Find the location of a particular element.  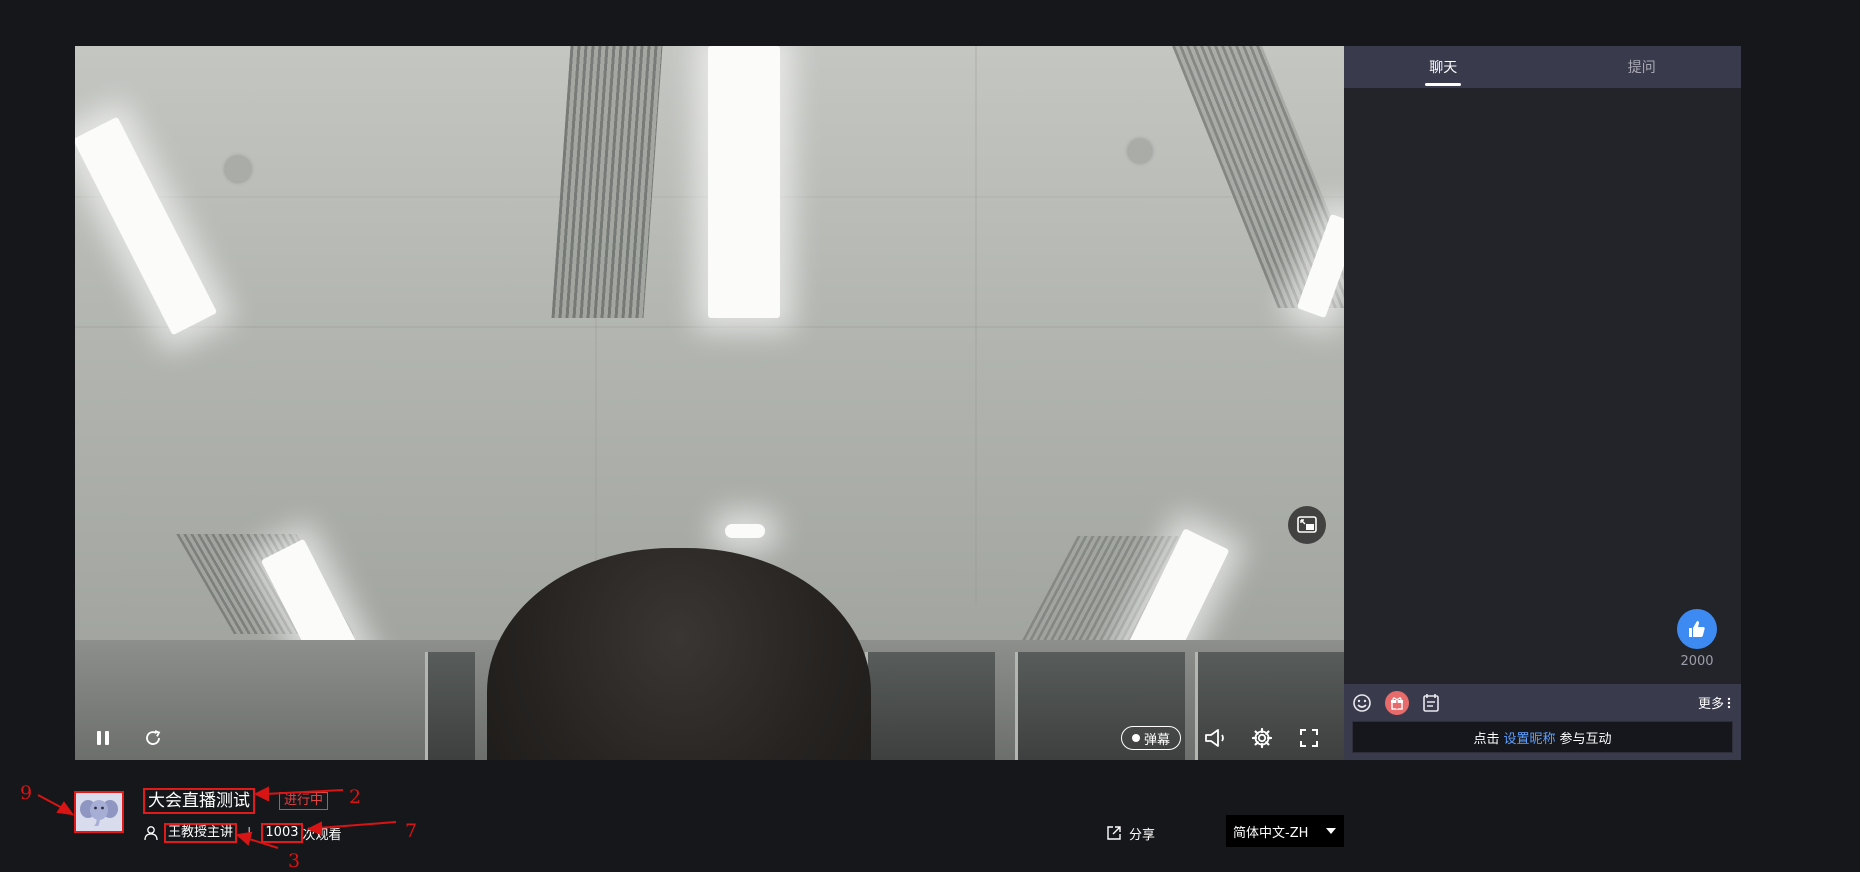

picture-in-picture-icon is located at coordinates (1307, 524).